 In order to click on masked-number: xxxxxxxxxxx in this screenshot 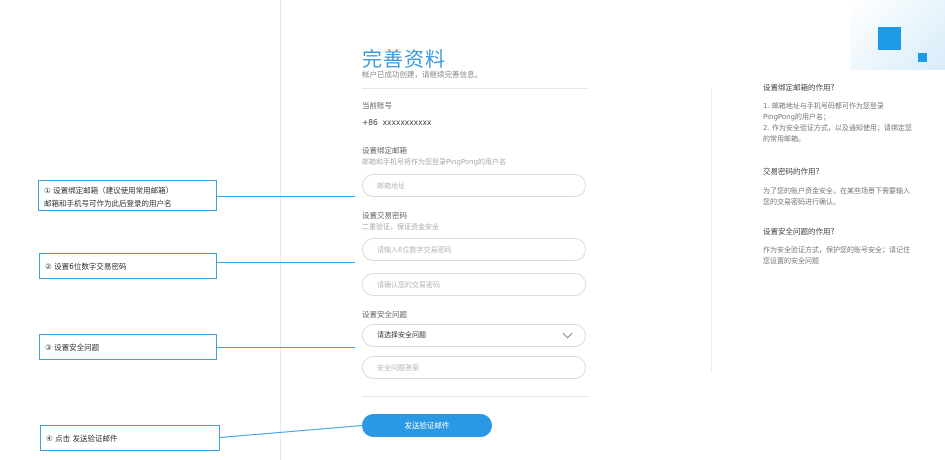, I will do `click(407, 122)`.